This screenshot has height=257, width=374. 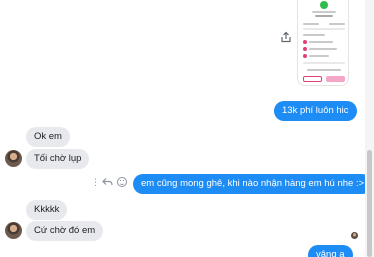 What do you see at coordinates (107, 182) in the screenshot?
I see `reply-icon` at bounding box center [107, 182].